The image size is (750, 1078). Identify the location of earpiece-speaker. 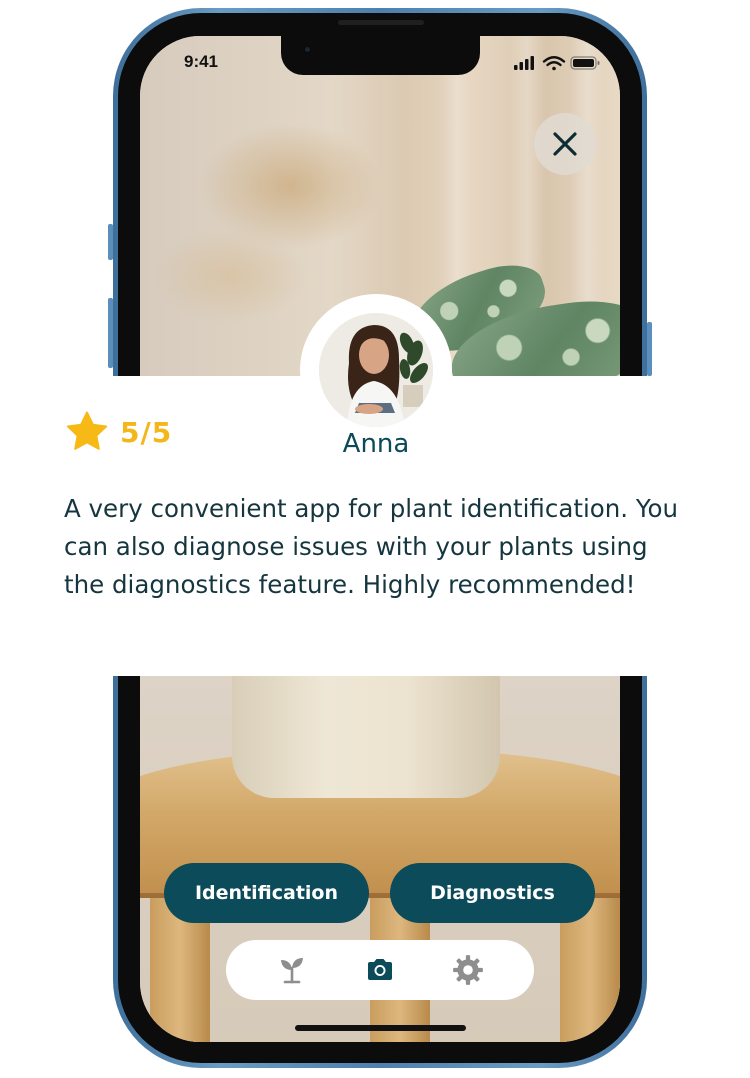
(381, 22).